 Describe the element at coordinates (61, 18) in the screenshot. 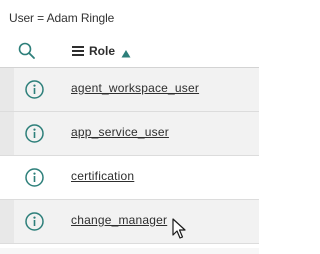

I see `breadcrumb: User = Adam Ringle` at that location.